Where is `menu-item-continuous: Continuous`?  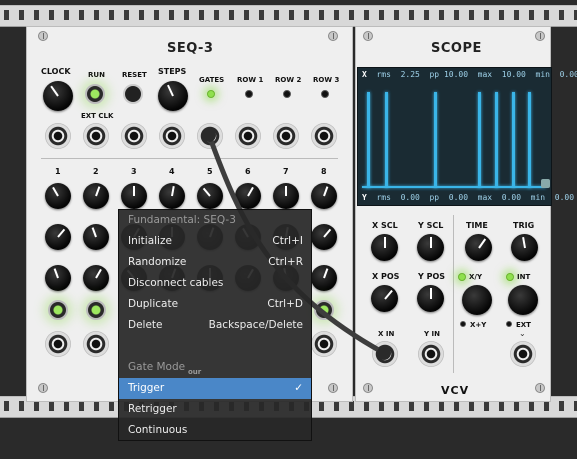
menu-item-continuous: Continuous is located at coordinates (215, 430).